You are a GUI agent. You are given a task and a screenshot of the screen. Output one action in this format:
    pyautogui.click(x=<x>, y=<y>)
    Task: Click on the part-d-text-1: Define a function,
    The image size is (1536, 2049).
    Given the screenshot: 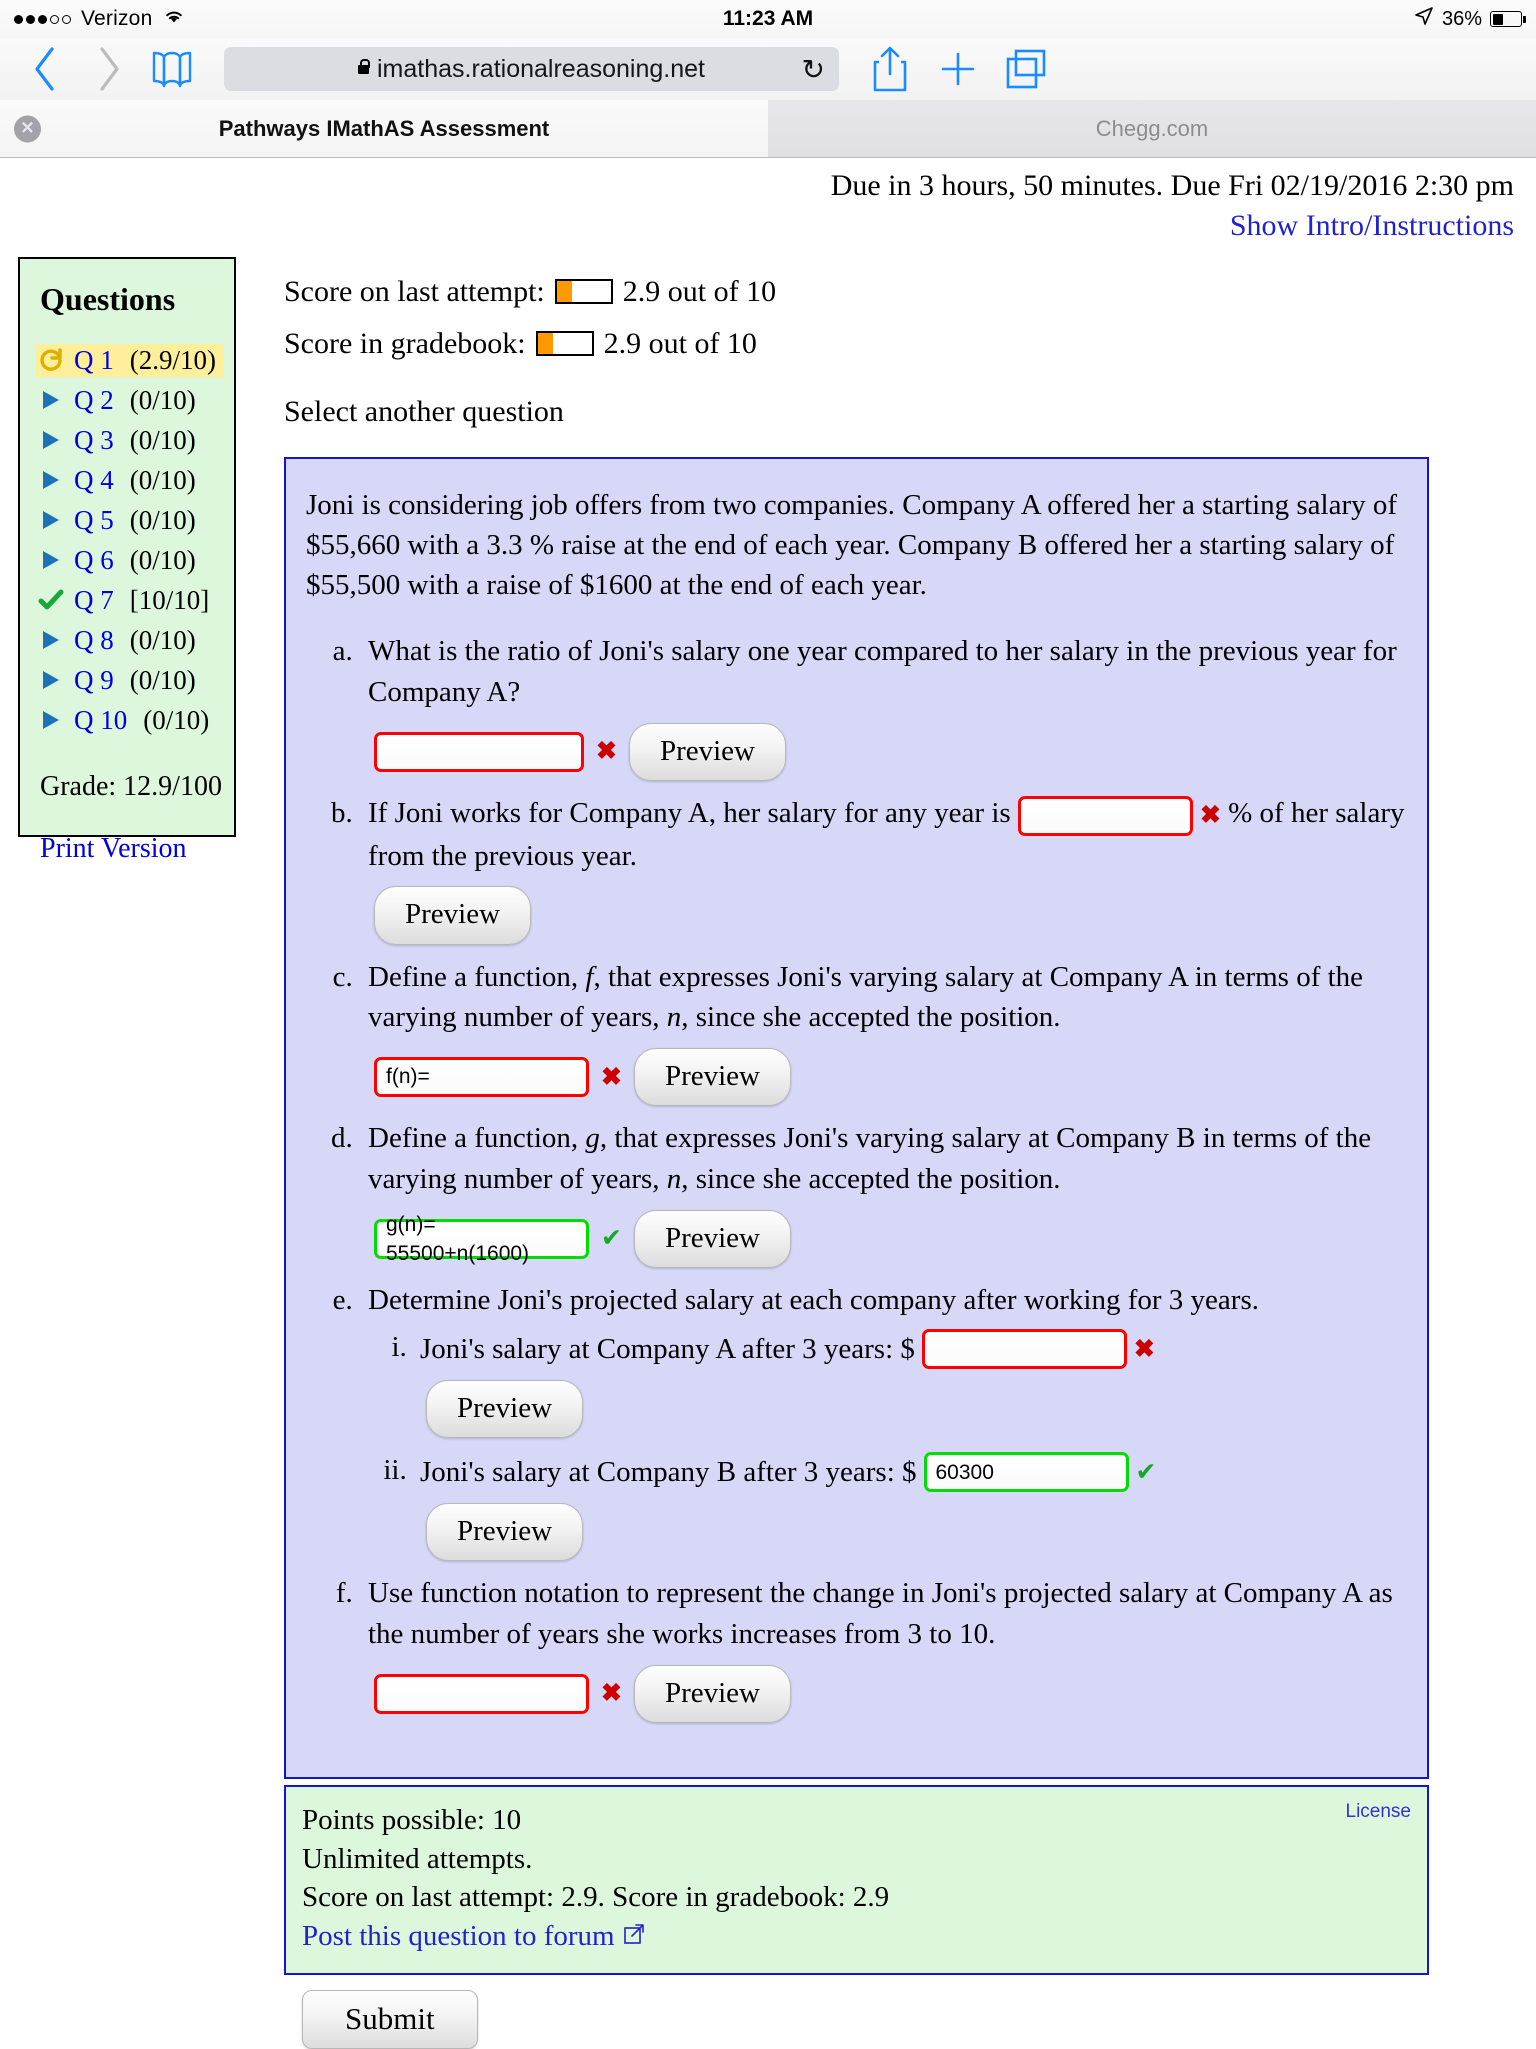 What is the action you would take?
    pyautogui.click(x=477, y=1138)
    